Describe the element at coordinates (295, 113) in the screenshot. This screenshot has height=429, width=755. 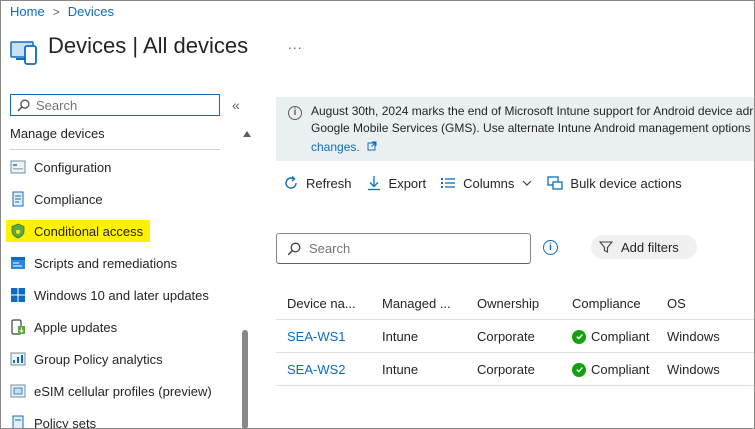
I see `info-icon: i` at that location.